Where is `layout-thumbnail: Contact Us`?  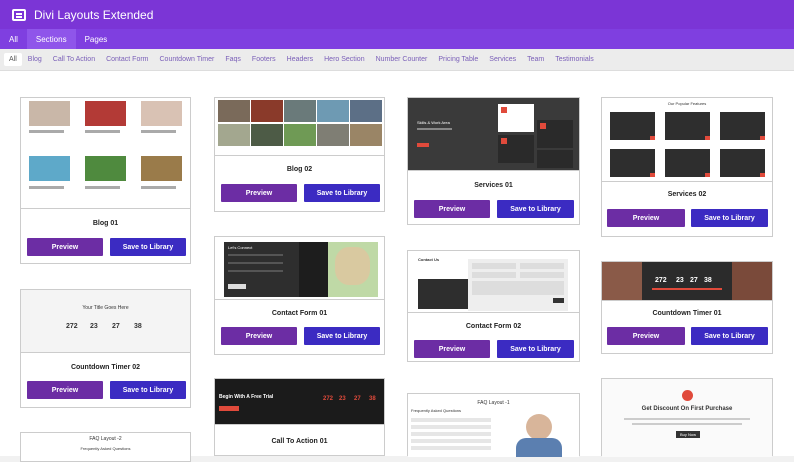
layout-thumbnail: Contact Us is located at coordinates (493, 282).